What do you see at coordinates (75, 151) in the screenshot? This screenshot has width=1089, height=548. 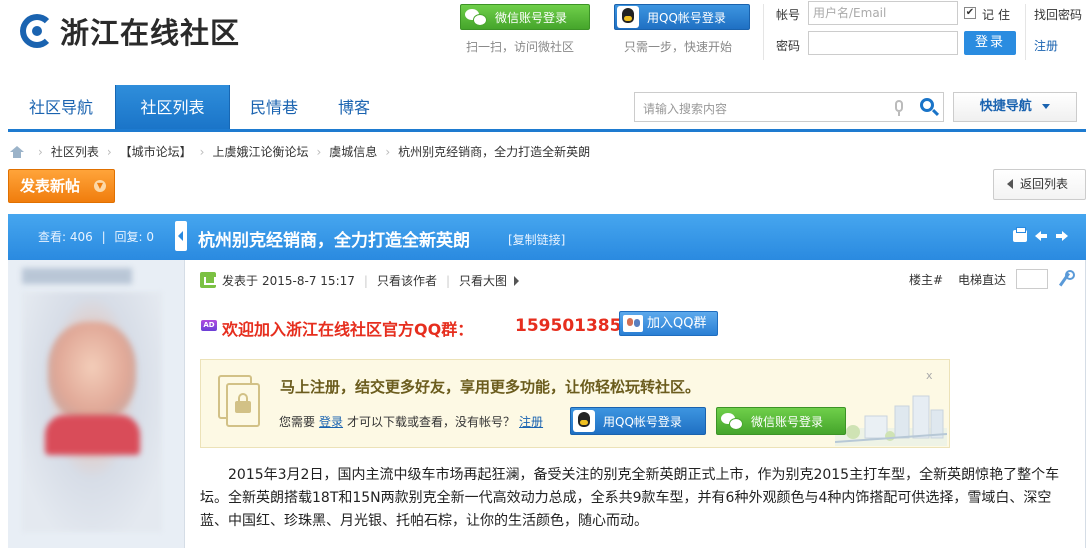 I see `breadcrumb-item: 社区列表` at bounding box center [75, 151].